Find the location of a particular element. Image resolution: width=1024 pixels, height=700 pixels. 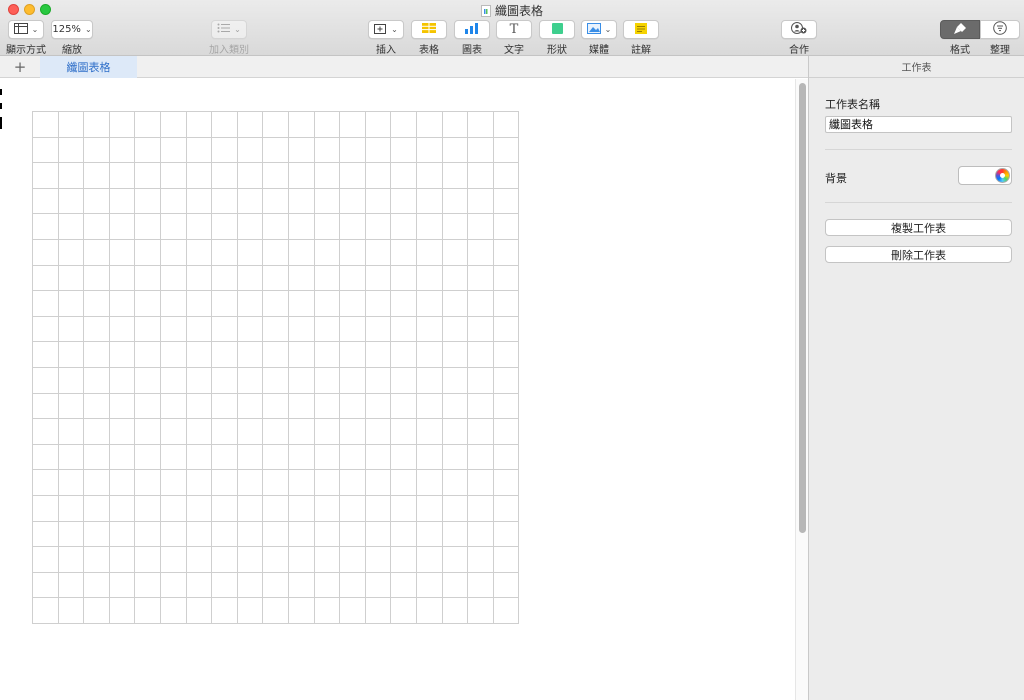

scrollbar-thumb is located at coordinates (802, 308).